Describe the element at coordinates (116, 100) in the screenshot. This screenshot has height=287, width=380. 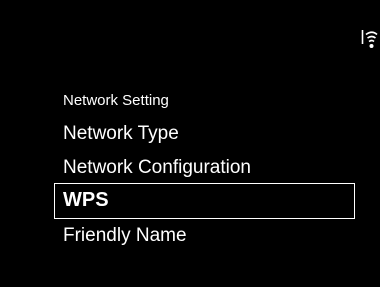
I see `menu-title: Network Setting` at that location.